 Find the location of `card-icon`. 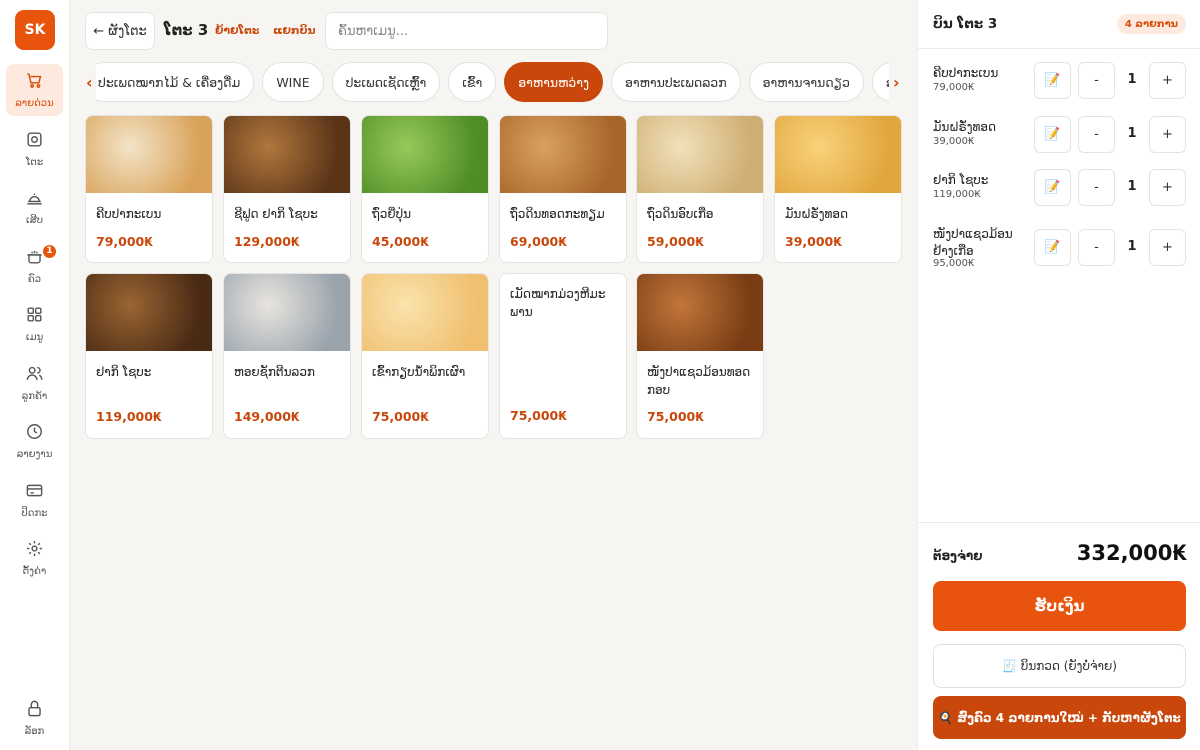

card-icon is located at coordinates (34, 492).